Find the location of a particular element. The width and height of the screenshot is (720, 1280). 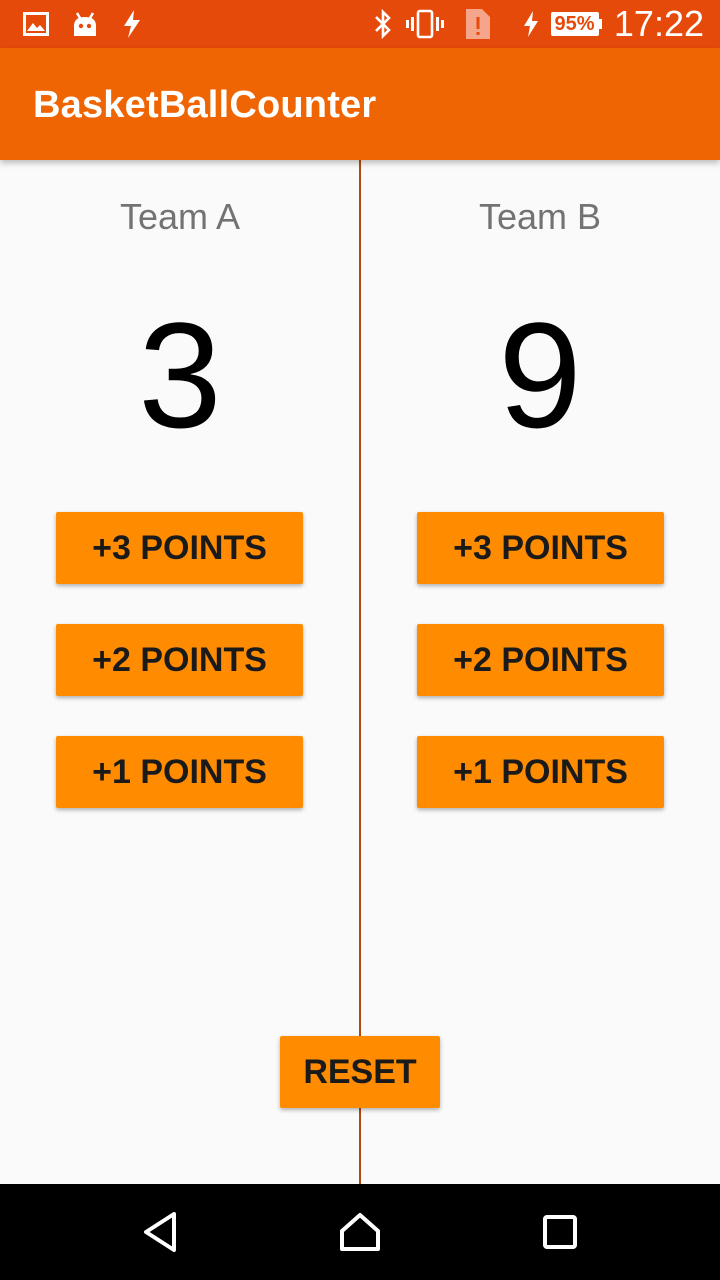

app-bar: BasketBallCounter is located at coordinates (360, 104).